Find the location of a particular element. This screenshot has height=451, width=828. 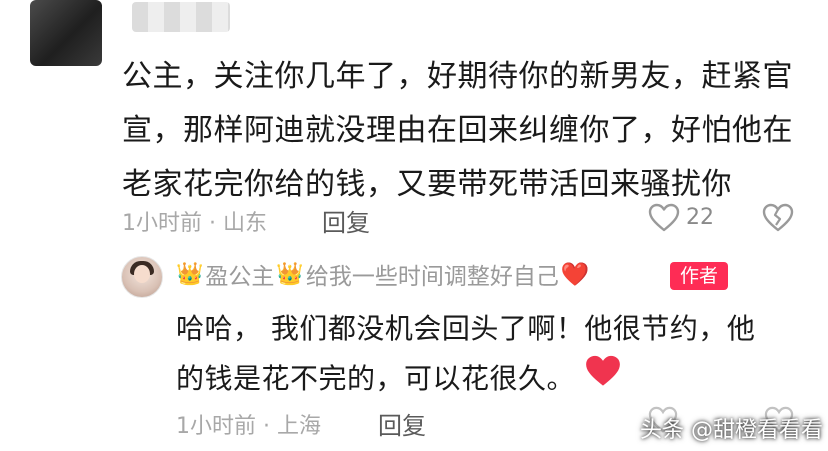

watermark: 头条 @甜橙看看看 is located at coordinates (731, 430).